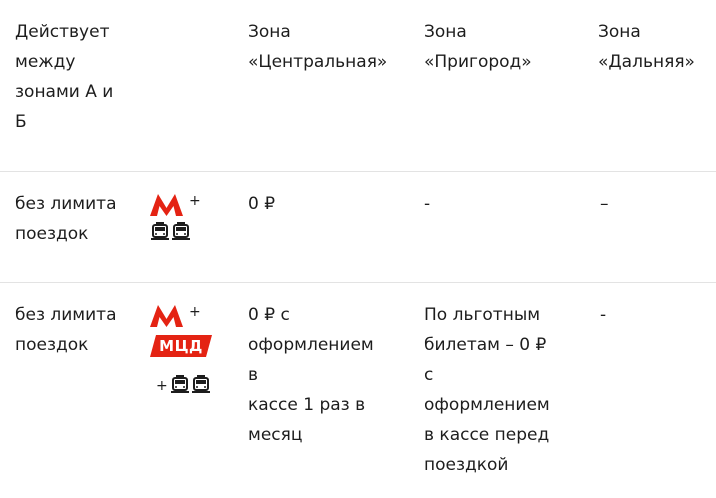 The height and width of the screenshot is (498, 716). What do you see at coordinates (429, 375) in the screenshot?
I see `row-price-suburb-line: с` at bounding box center [429, 375].